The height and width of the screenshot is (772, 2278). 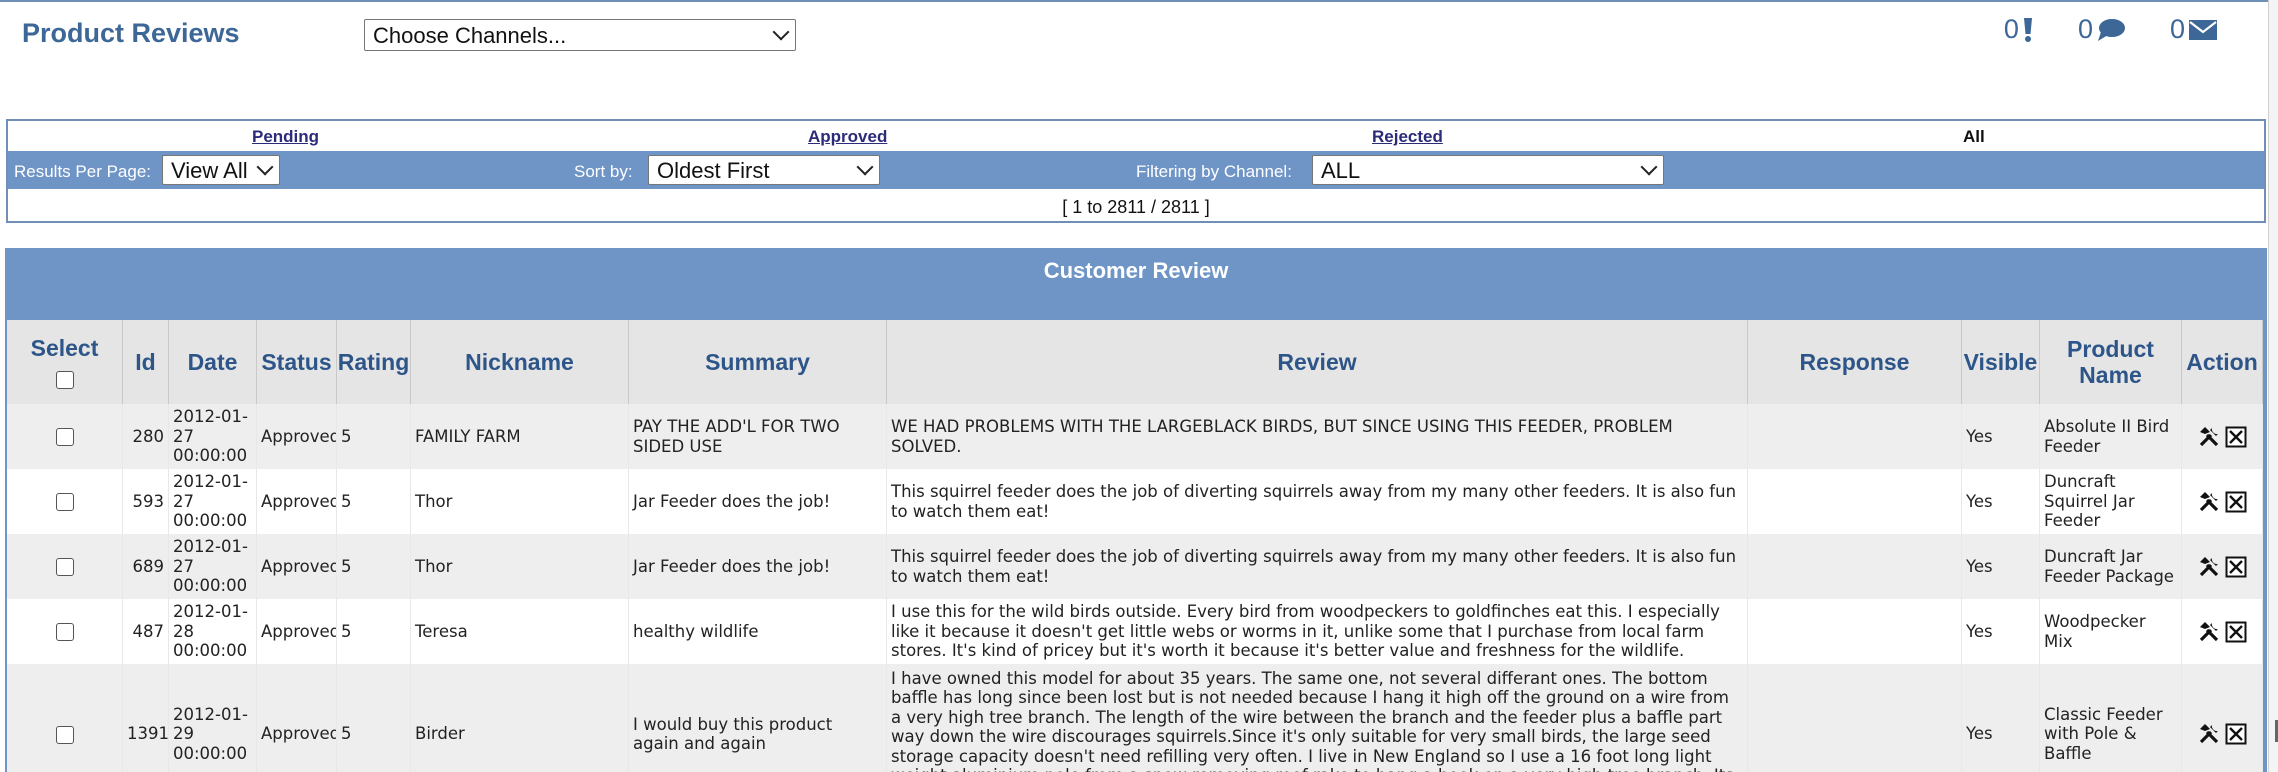 I want to click on alert-count: 0, so click(x=2011, y=29).